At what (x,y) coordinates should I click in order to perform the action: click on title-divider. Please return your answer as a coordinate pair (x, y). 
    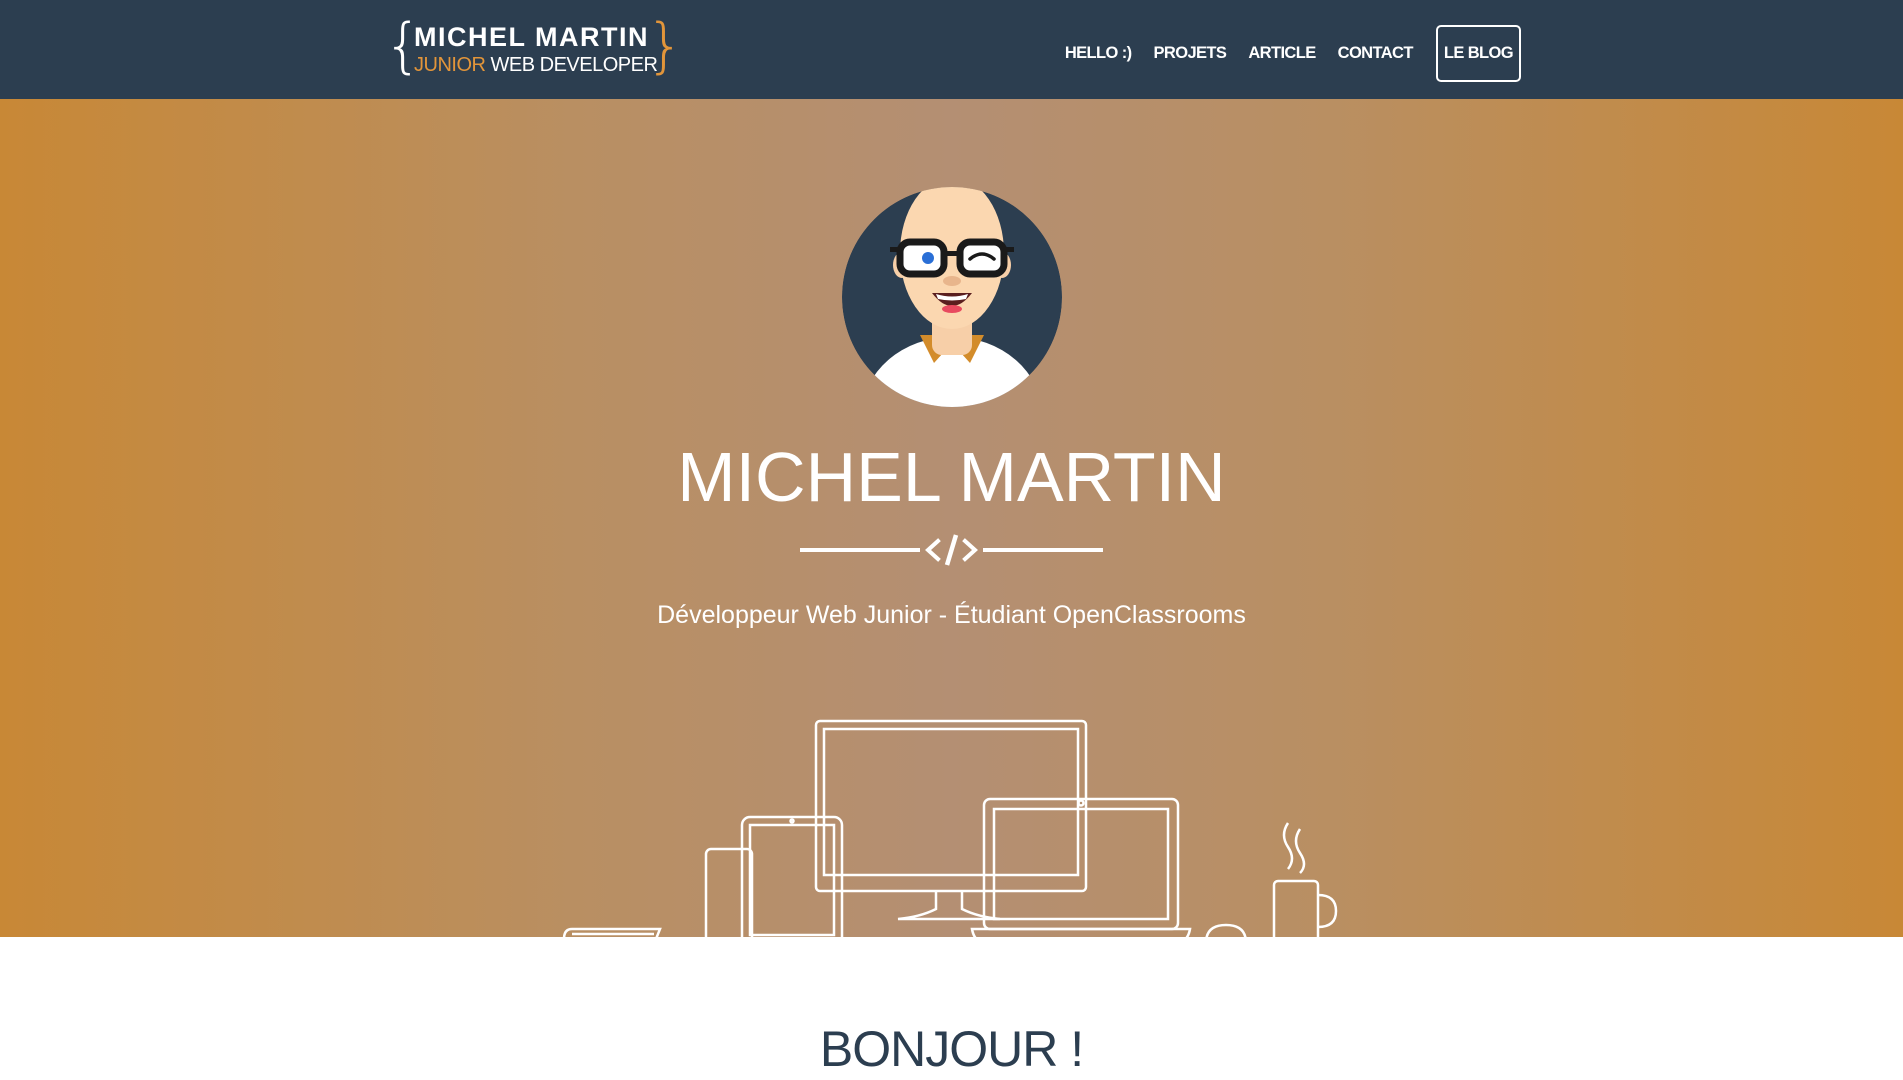
    Looking at the image, I should click on (951, 550).